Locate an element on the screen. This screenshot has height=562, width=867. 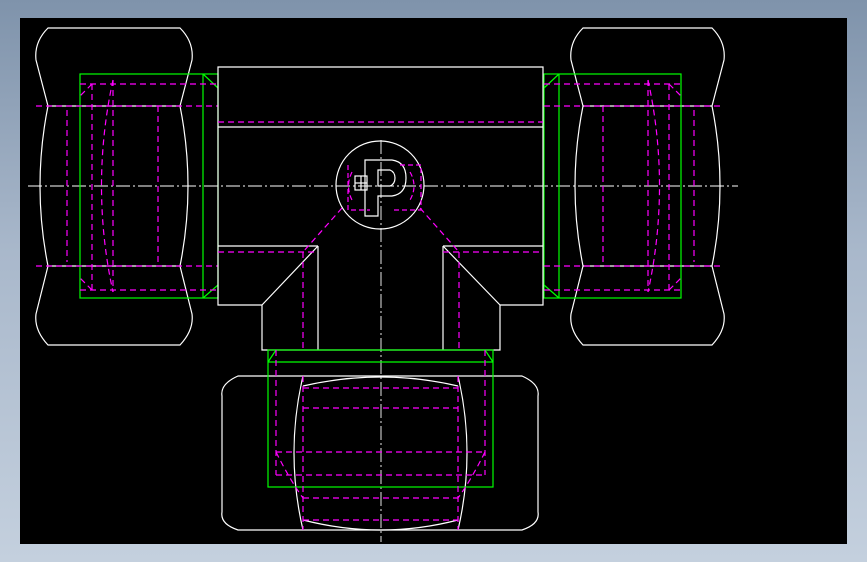
bottom-nut-outline is located at coordinates (380, 453).